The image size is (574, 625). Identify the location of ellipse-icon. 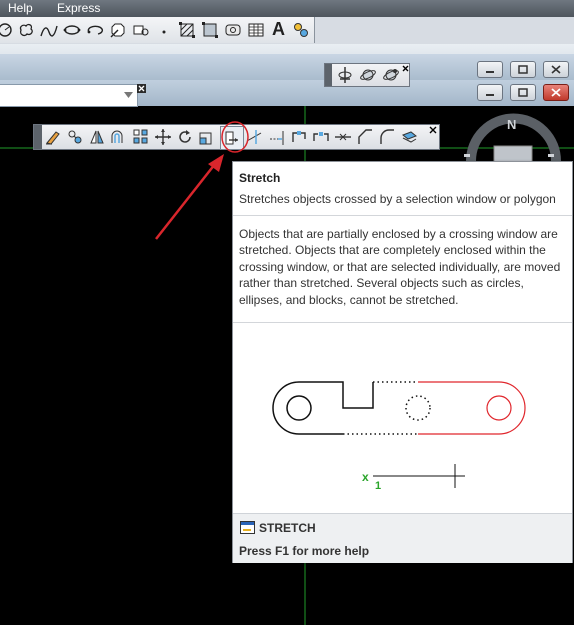
(72, 30).